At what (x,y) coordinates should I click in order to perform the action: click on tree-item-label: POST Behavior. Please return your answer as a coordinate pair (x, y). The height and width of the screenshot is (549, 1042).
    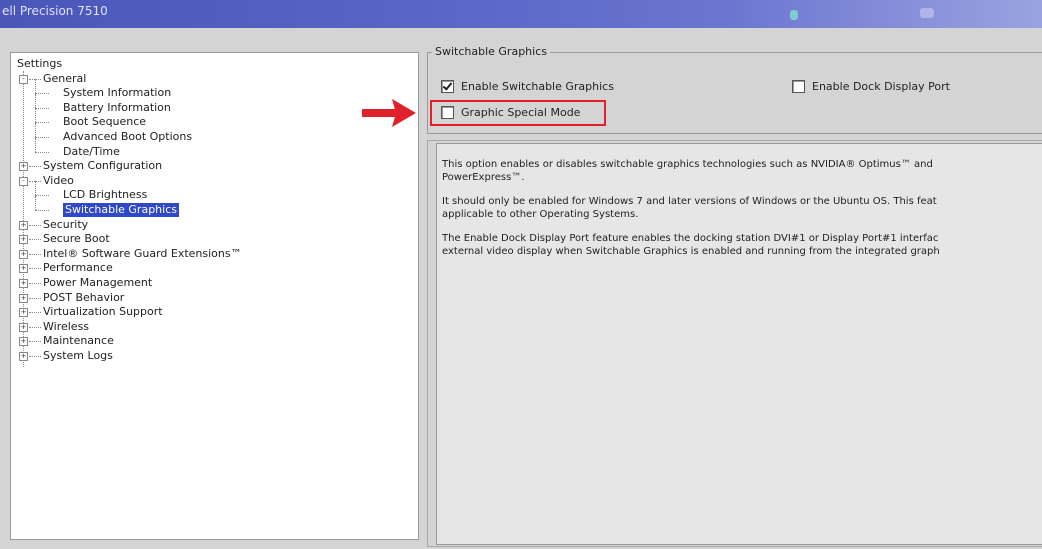
    Looking at the image, I should click on (84, 297).